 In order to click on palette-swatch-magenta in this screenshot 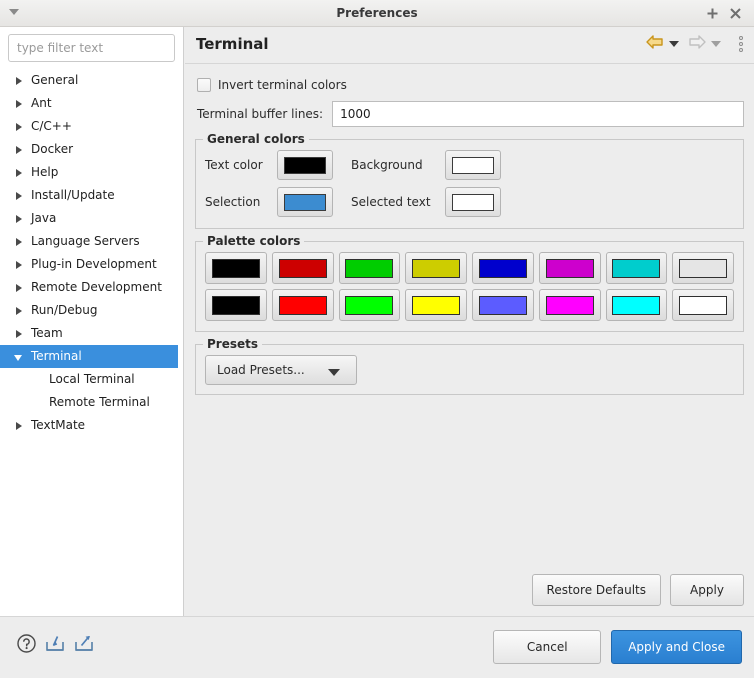, I will do `click(569, 268)`.